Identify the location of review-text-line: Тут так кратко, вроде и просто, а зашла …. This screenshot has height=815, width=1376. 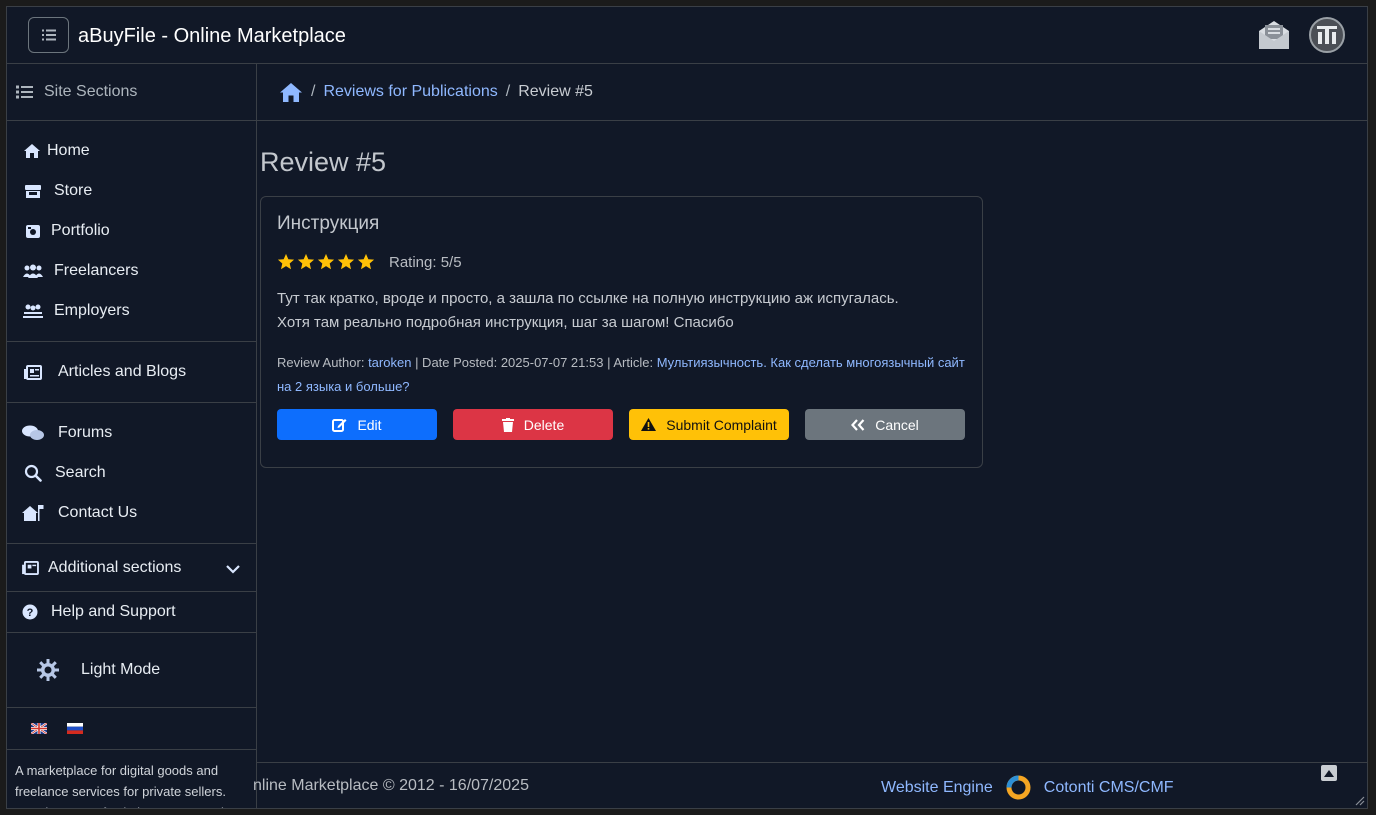
(588, 298).